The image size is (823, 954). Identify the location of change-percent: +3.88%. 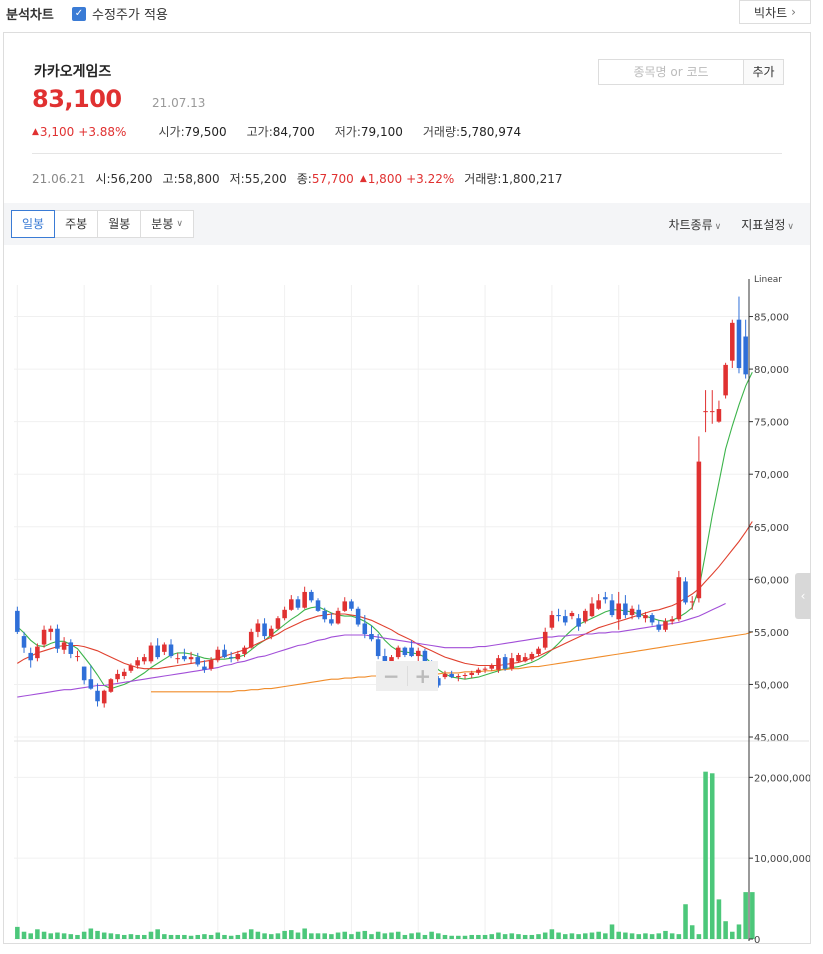
(102, 131).